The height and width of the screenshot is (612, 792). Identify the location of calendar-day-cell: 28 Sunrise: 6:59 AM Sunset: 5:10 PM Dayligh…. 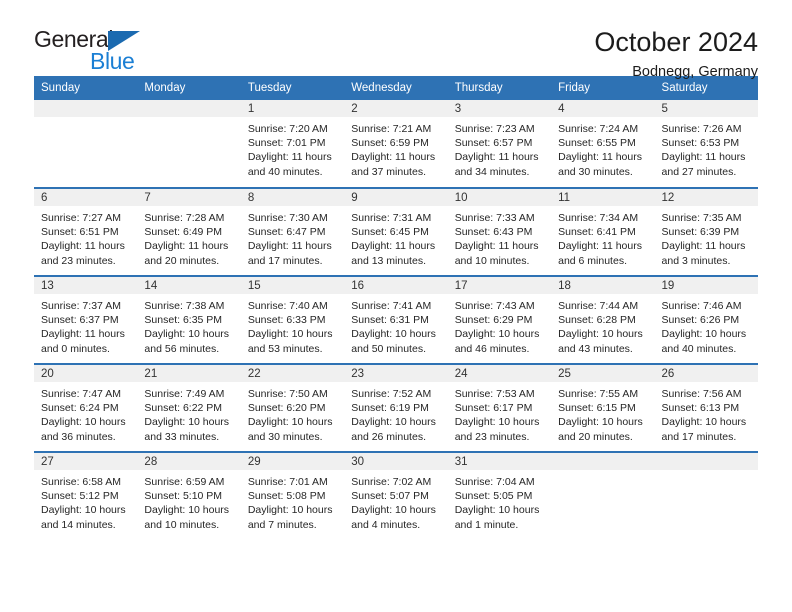
(189, 495).